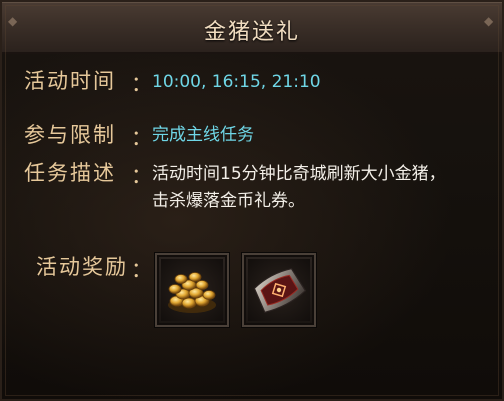 The width and height of the screenshot is (504, 401). I want to click on desc-label: 任务描述, so click(70, 173).